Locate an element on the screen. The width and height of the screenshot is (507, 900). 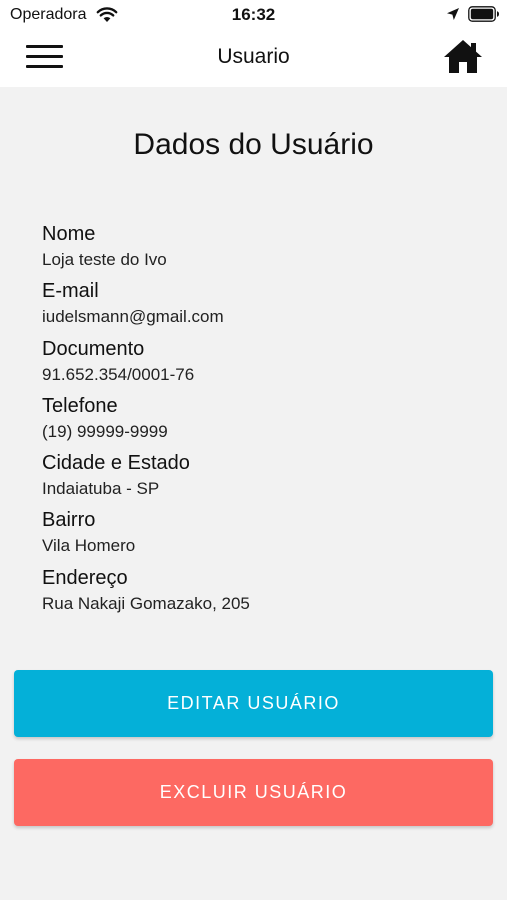
battery-icon is located at coordinates (483, 14).